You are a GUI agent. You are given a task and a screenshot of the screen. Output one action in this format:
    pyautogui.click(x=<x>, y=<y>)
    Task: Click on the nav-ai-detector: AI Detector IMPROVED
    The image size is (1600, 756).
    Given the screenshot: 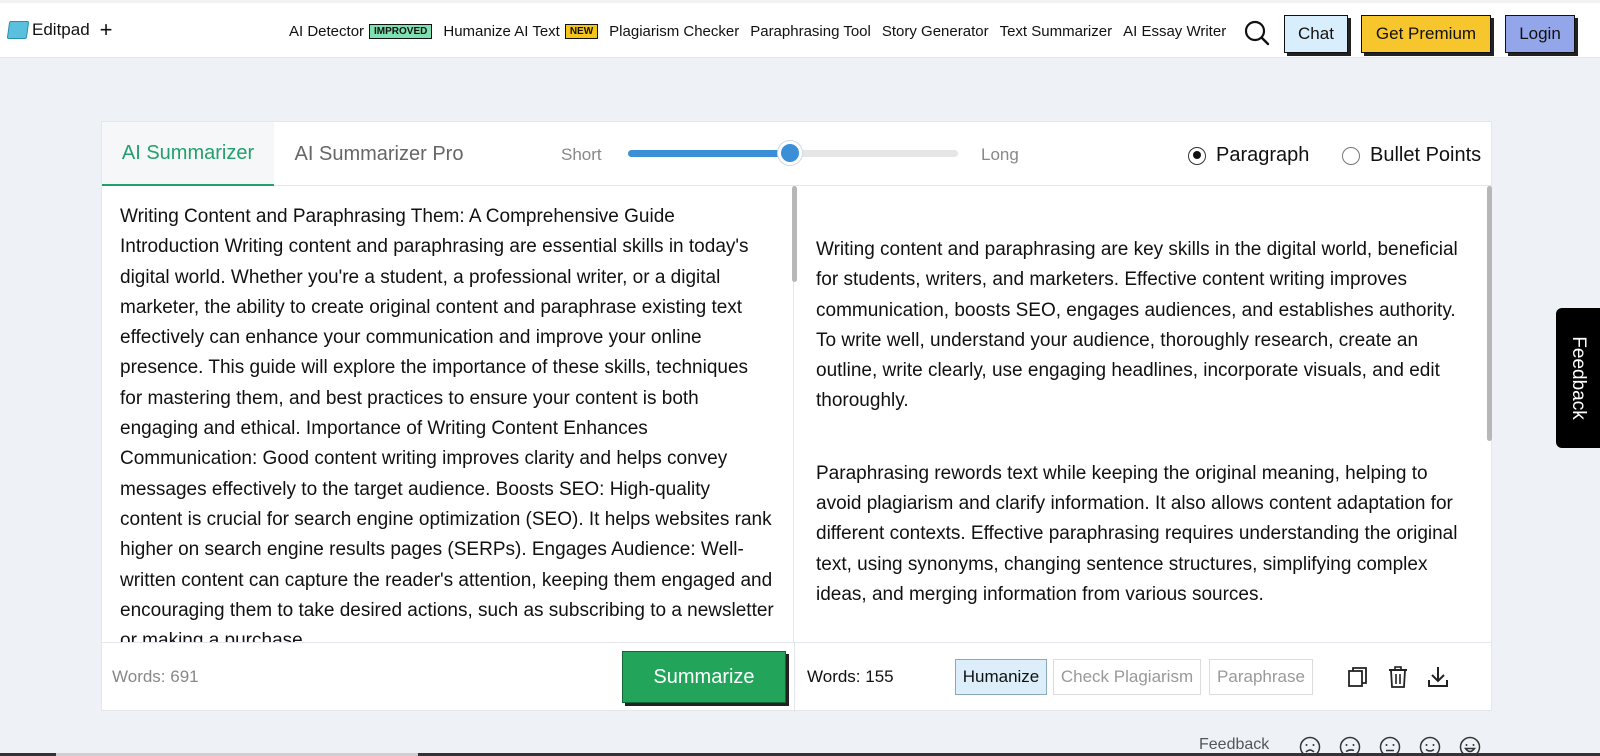 What is the action you would take?
    pyautogui.click(x=361, y=31)
    